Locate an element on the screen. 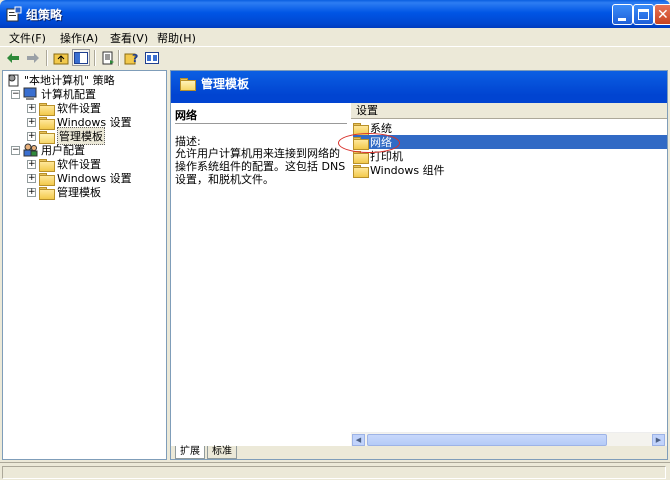  help-icon: ? is located at coordinates (131, 58).